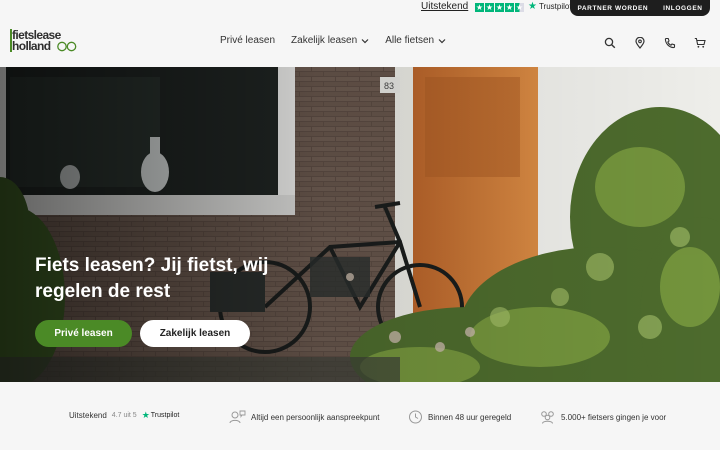  Describe the element at coordinates (682, 8) in the screenshot. I see `inloggen-link: INLOGGEN` at that location.